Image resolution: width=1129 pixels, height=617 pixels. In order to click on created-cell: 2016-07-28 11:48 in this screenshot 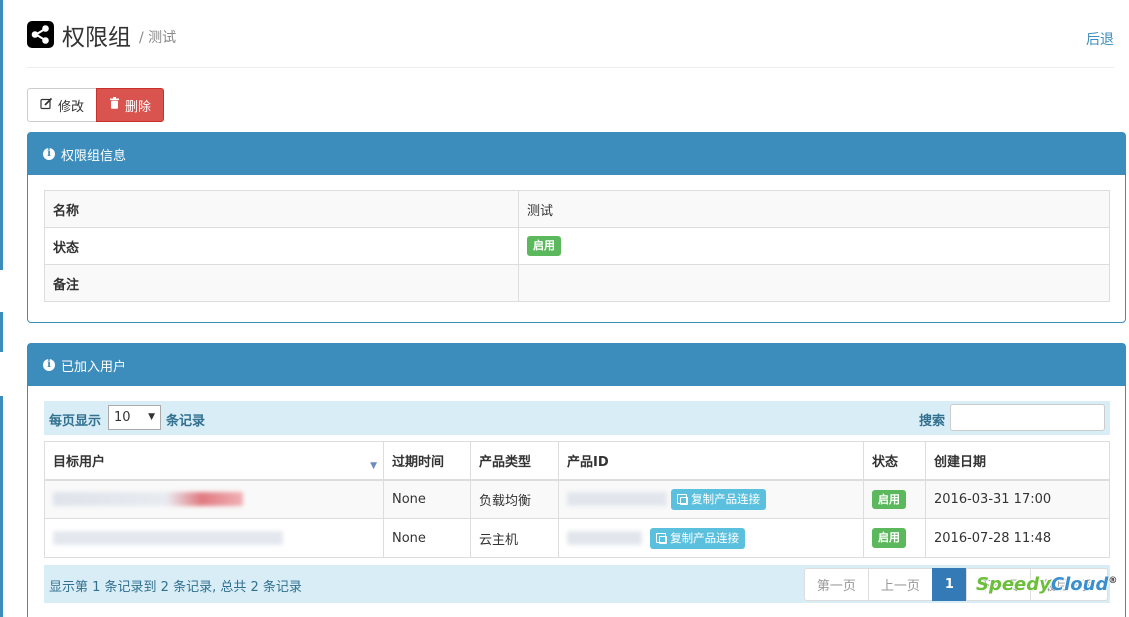, I will do `click(1017, 538)`.